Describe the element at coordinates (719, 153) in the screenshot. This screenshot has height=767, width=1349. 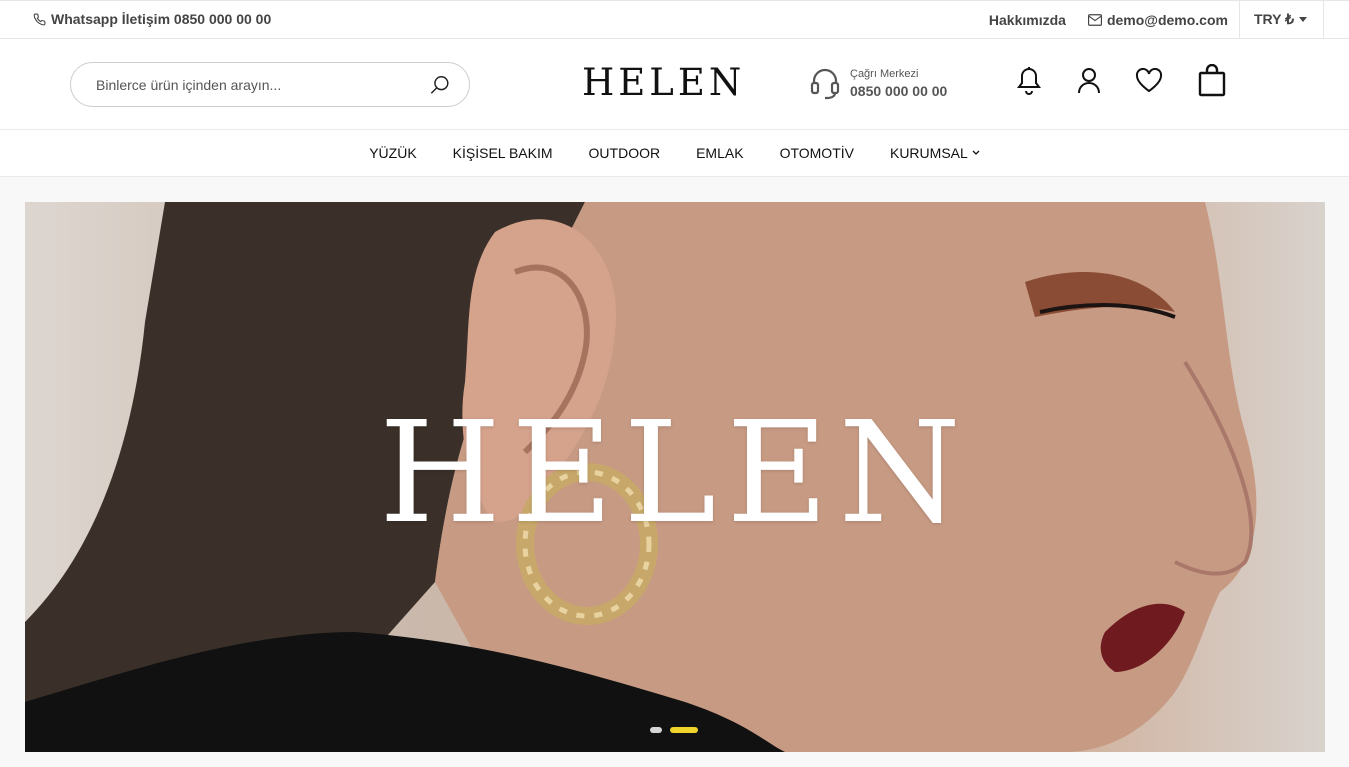
I see `nav-item-emlak: EMLAK` at that location.